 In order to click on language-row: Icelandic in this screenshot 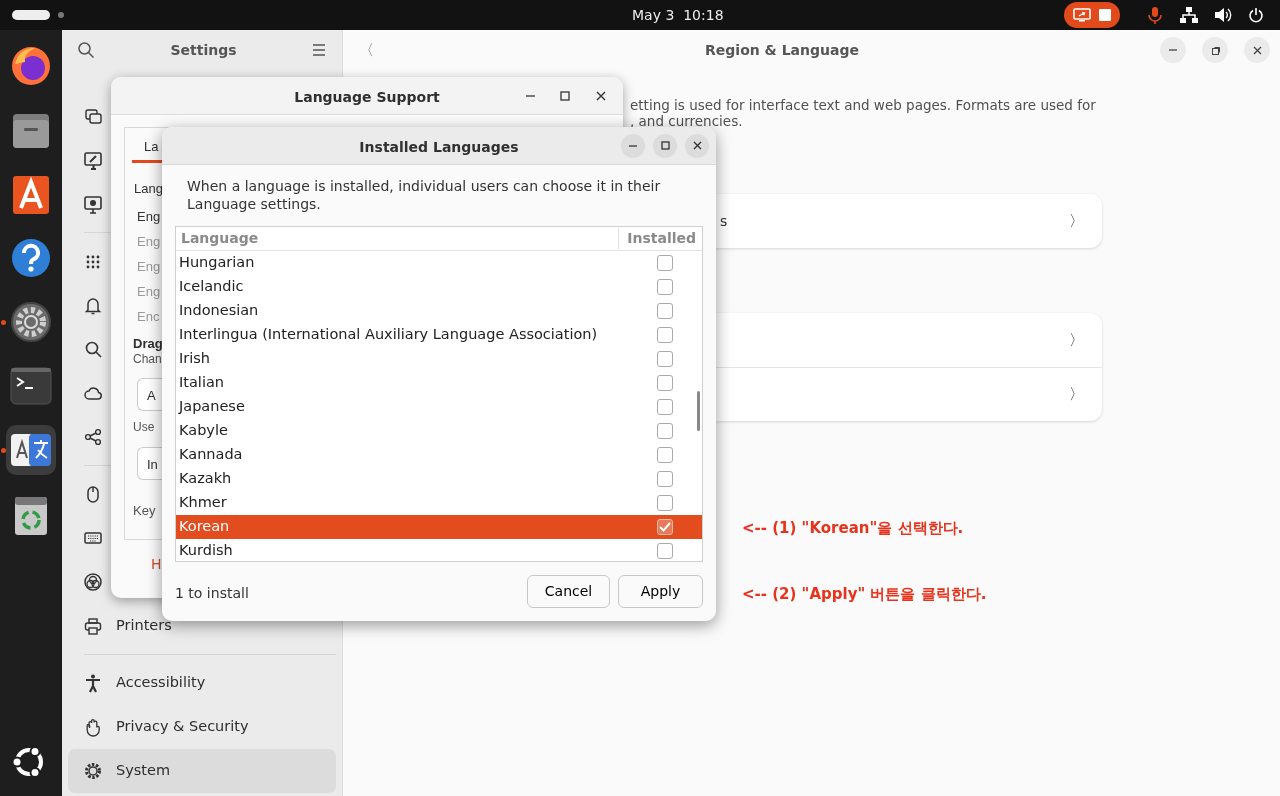, I will do `click(439, 287)`.